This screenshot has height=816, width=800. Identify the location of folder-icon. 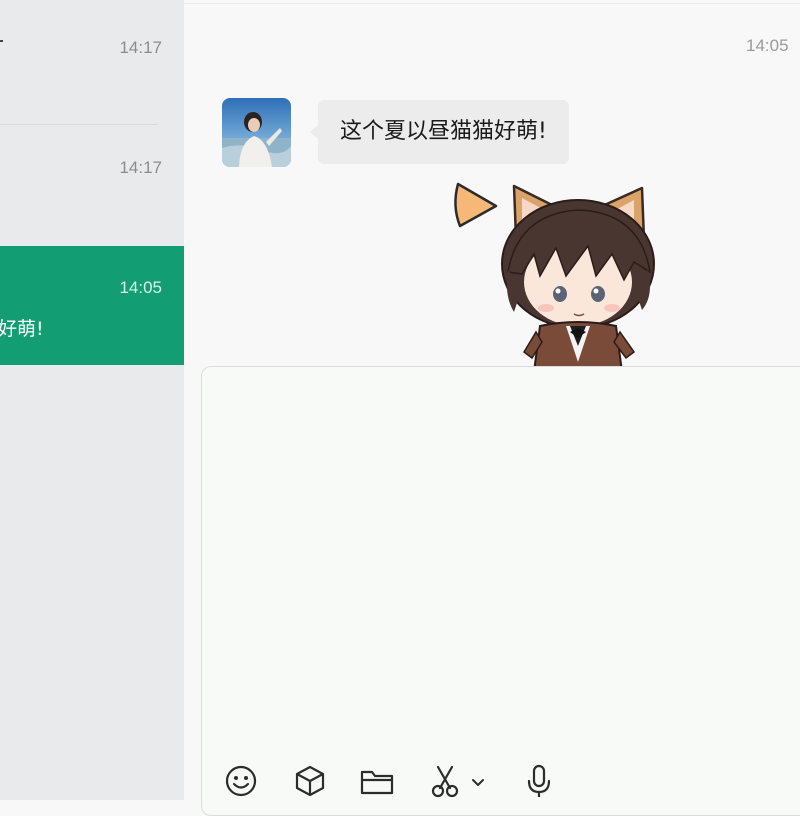
(377, 782).